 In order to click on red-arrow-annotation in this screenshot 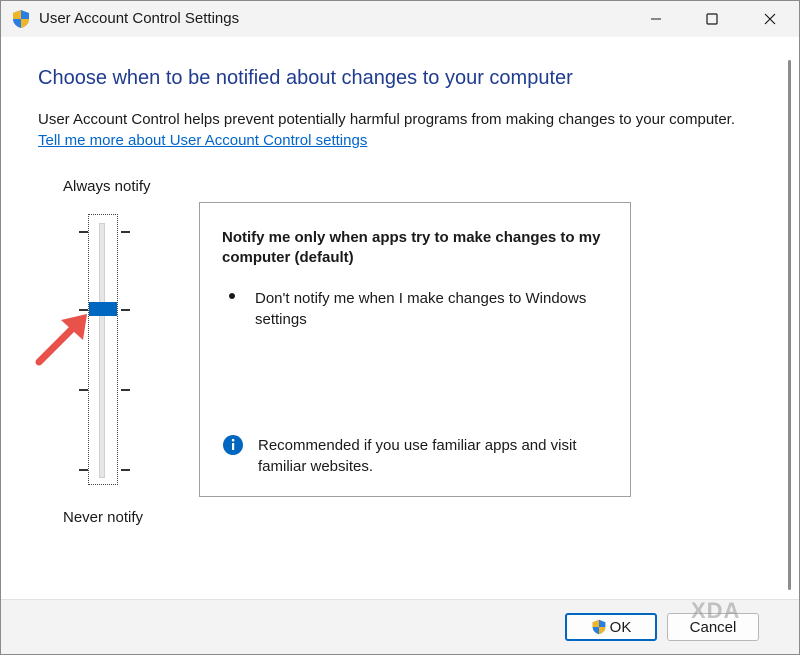, I will do `click(61, 340)`.